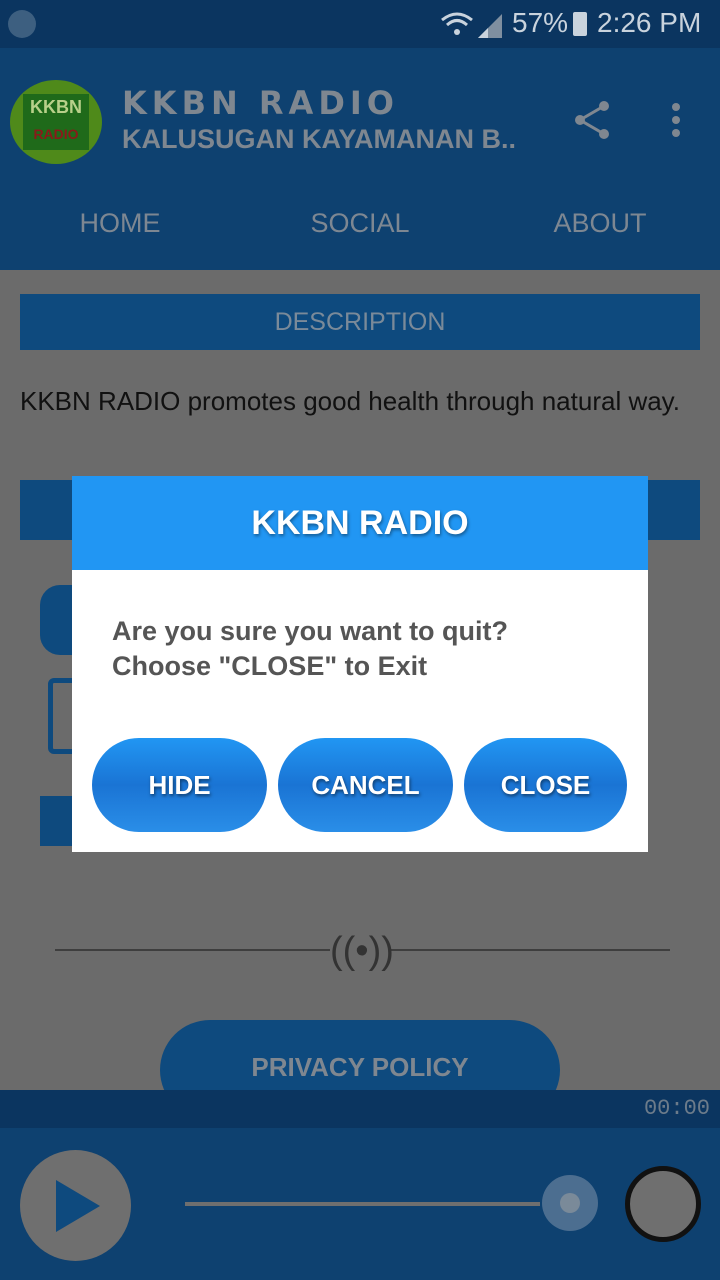 The width and height of the screenshot is (720, 1280). I want to click on progress-slider-track, so click(362, 1204).